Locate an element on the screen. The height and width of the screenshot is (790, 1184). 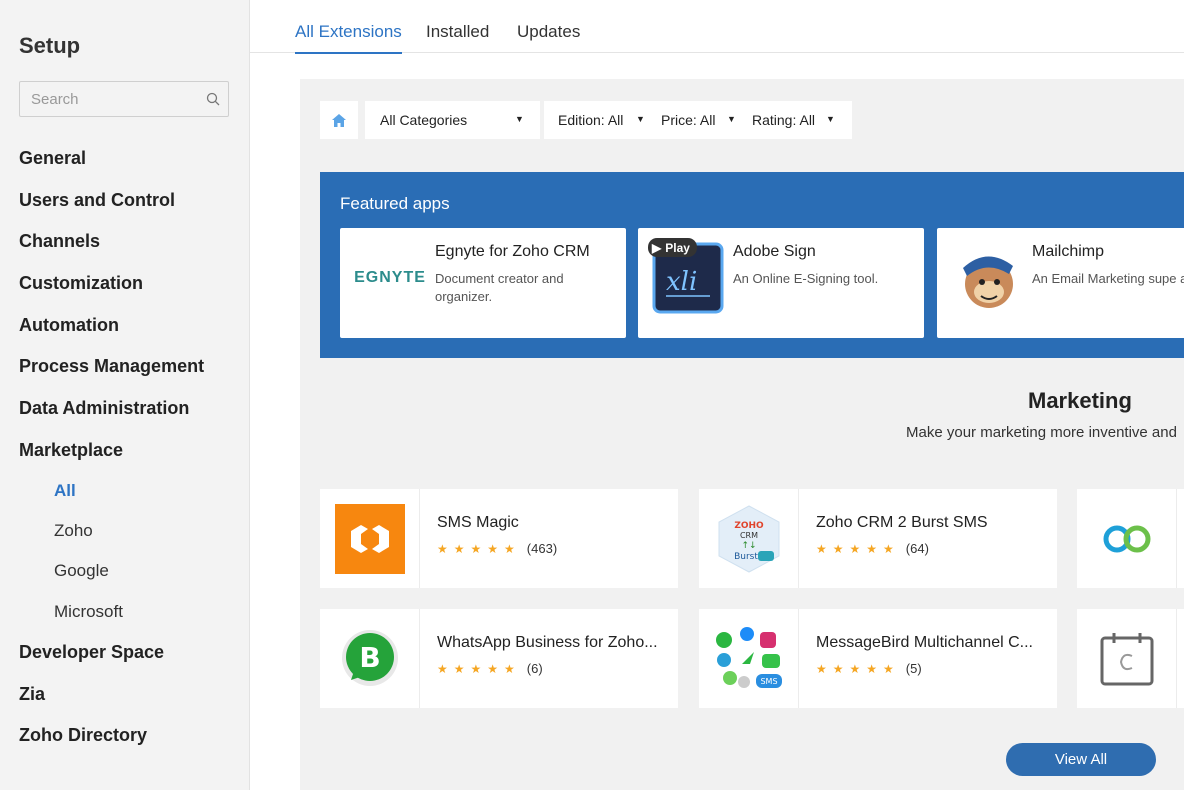
nav-zia: Zia is located at coordinates (32, 694).